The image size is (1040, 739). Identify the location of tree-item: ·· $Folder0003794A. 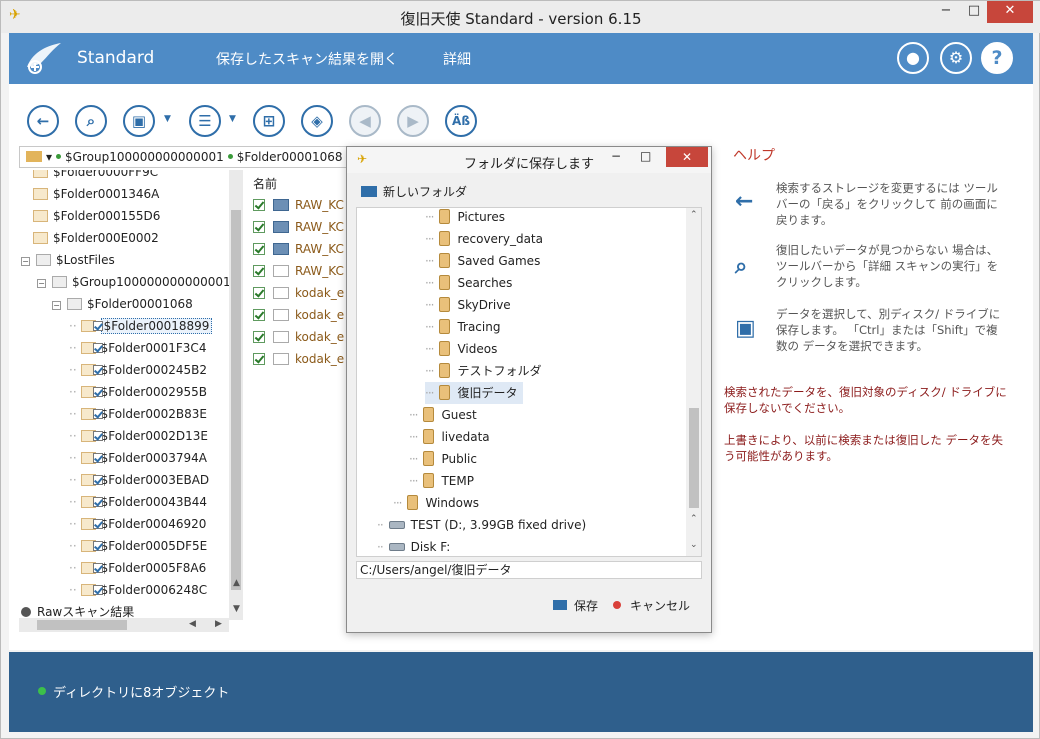
(138, 458).